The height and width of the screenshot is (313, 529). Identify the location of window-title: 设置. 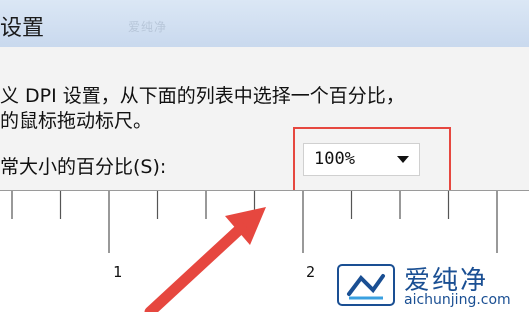
(22, 28).